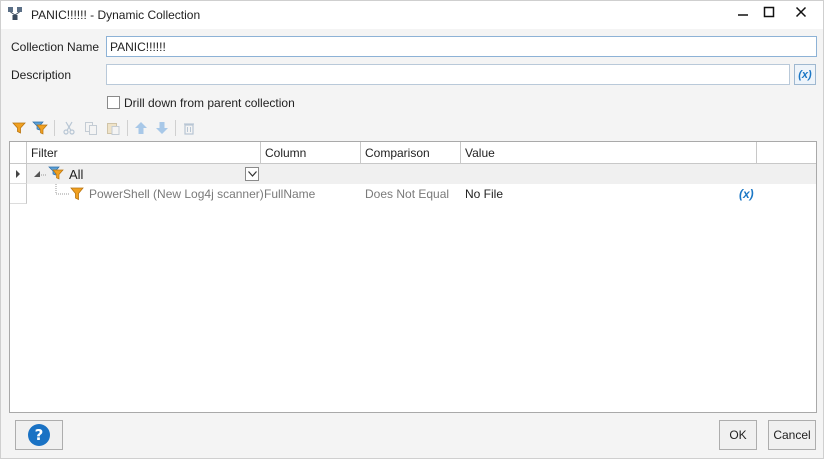 This screenshot has height=459, width=824. Describe the element at coordinates (289, 194) in the screenshot. I see `filter-column: FullName` at that location.